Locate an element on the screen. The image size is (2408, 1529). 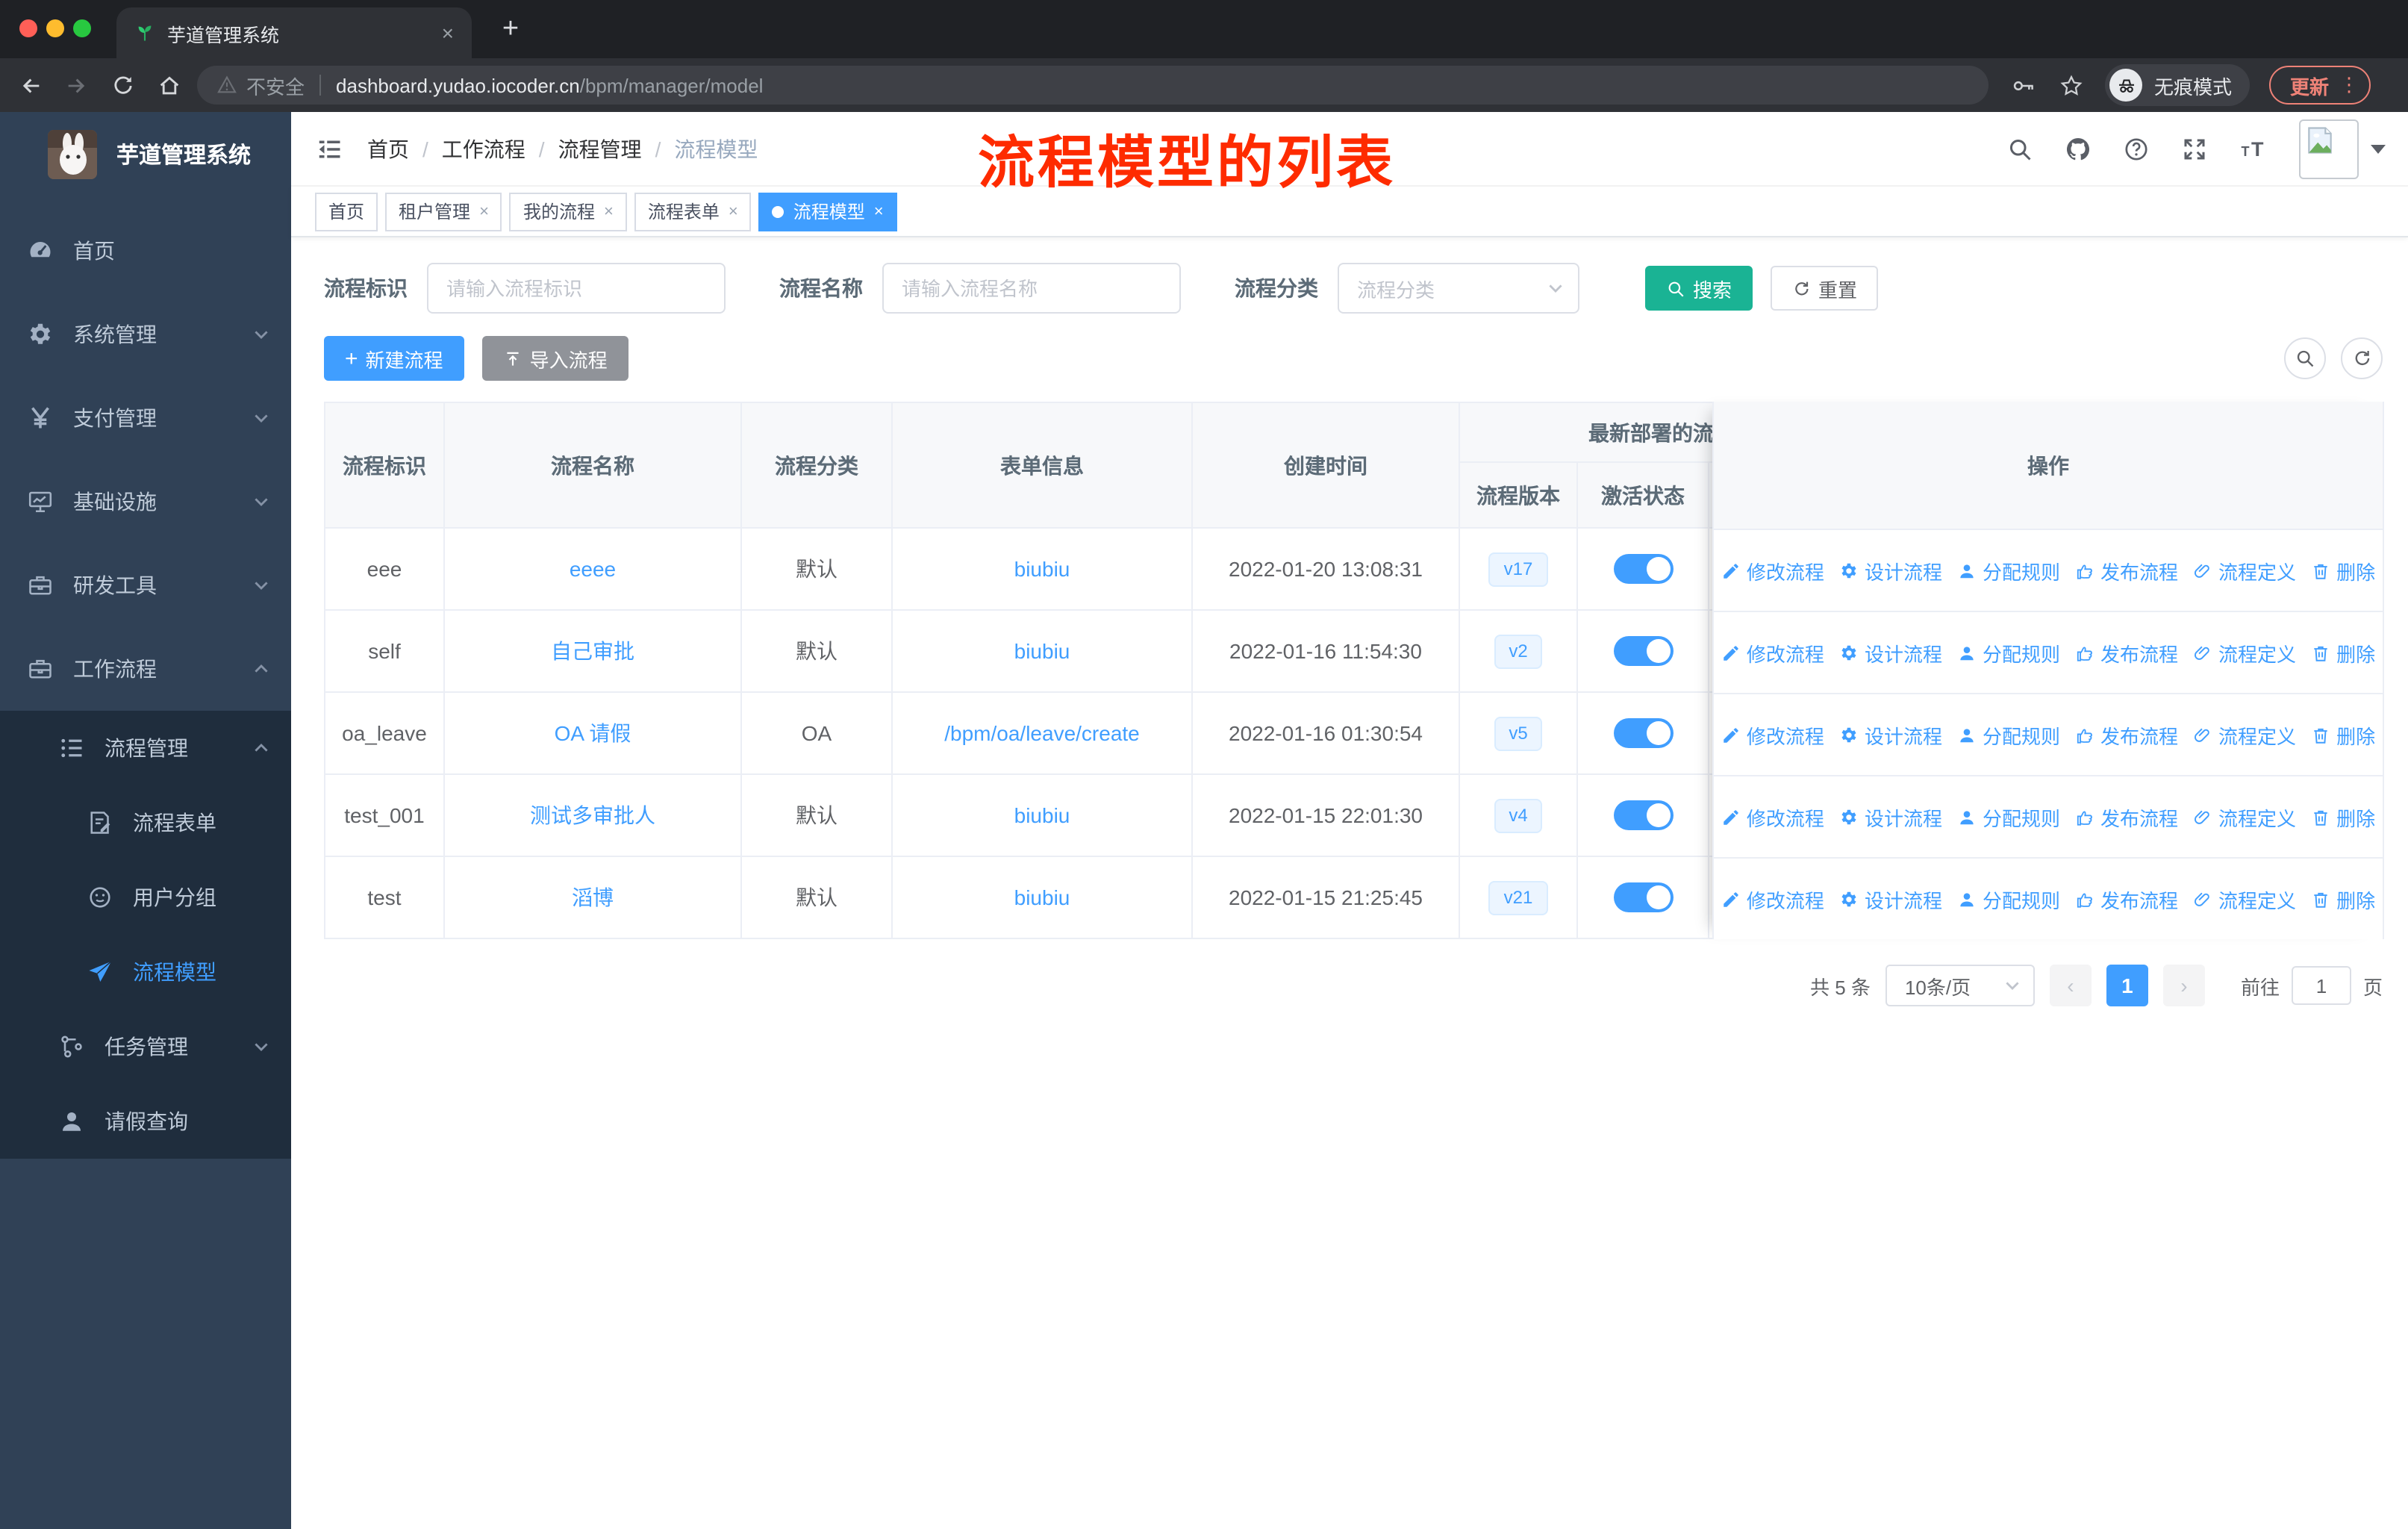
sidebar-item-process-form: 流程表单 is located at coordinates (145, 823).